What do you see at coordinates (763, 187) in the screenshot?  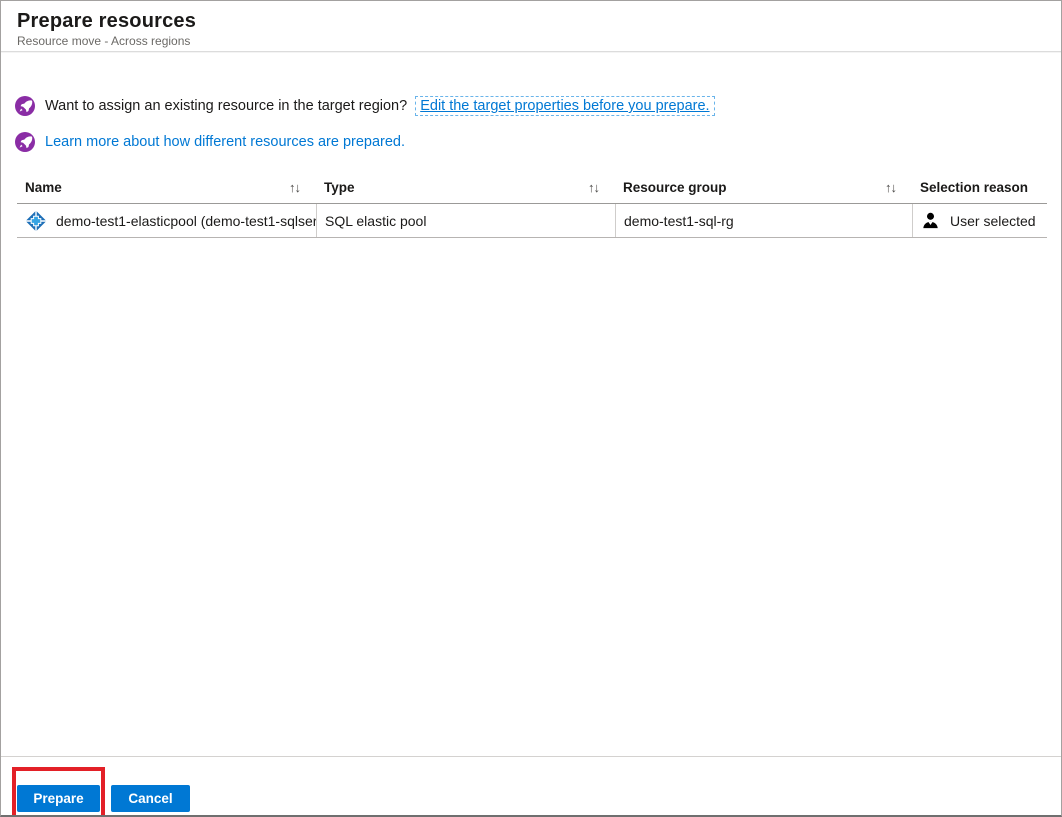 I see `column-header-resource-group: Resource group ↑↓` at bounding box center [763, 187].